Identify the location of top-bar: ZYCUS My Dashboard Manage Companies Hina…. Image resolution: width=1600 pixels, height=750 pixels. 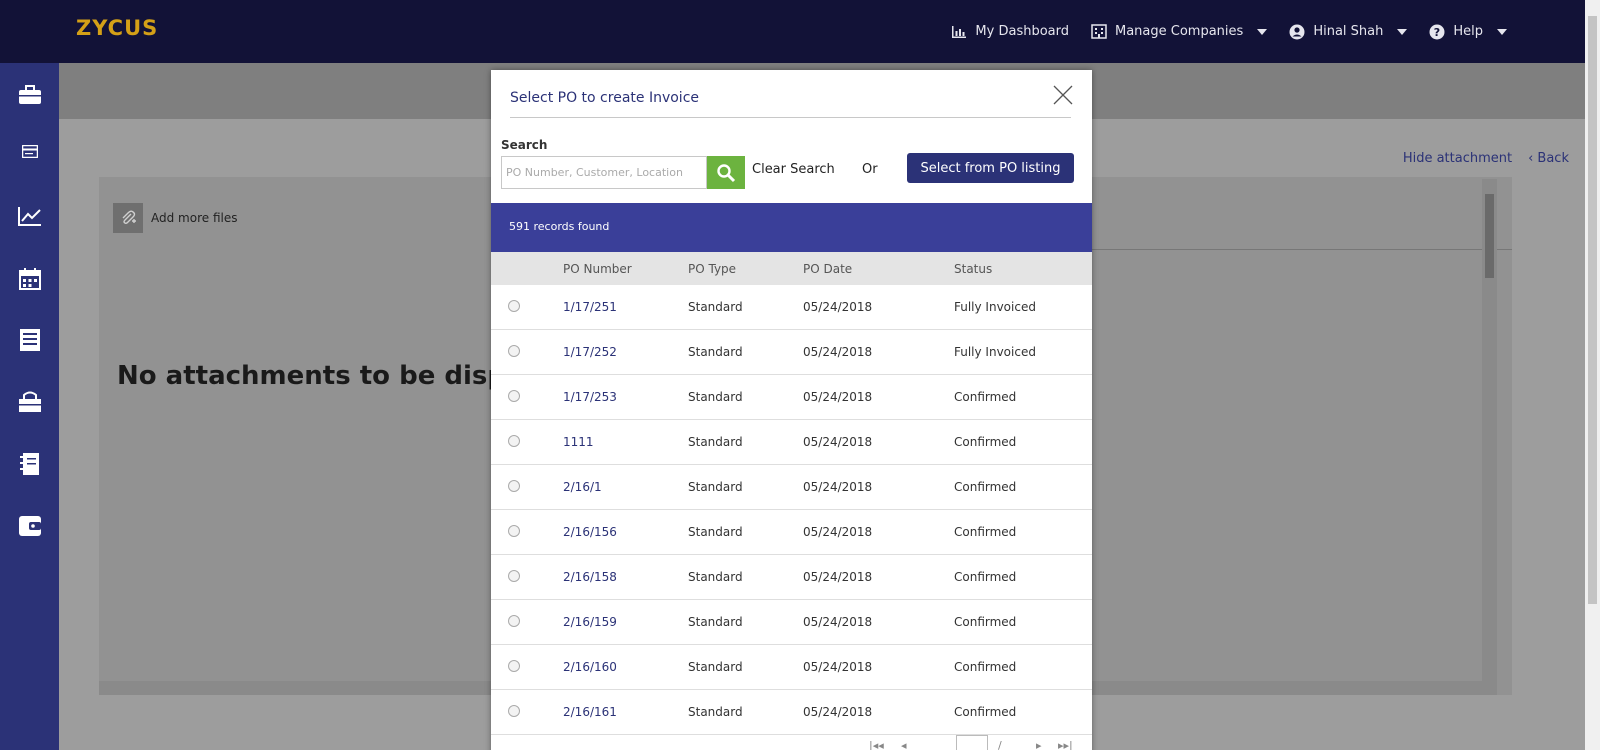
(792, 31).